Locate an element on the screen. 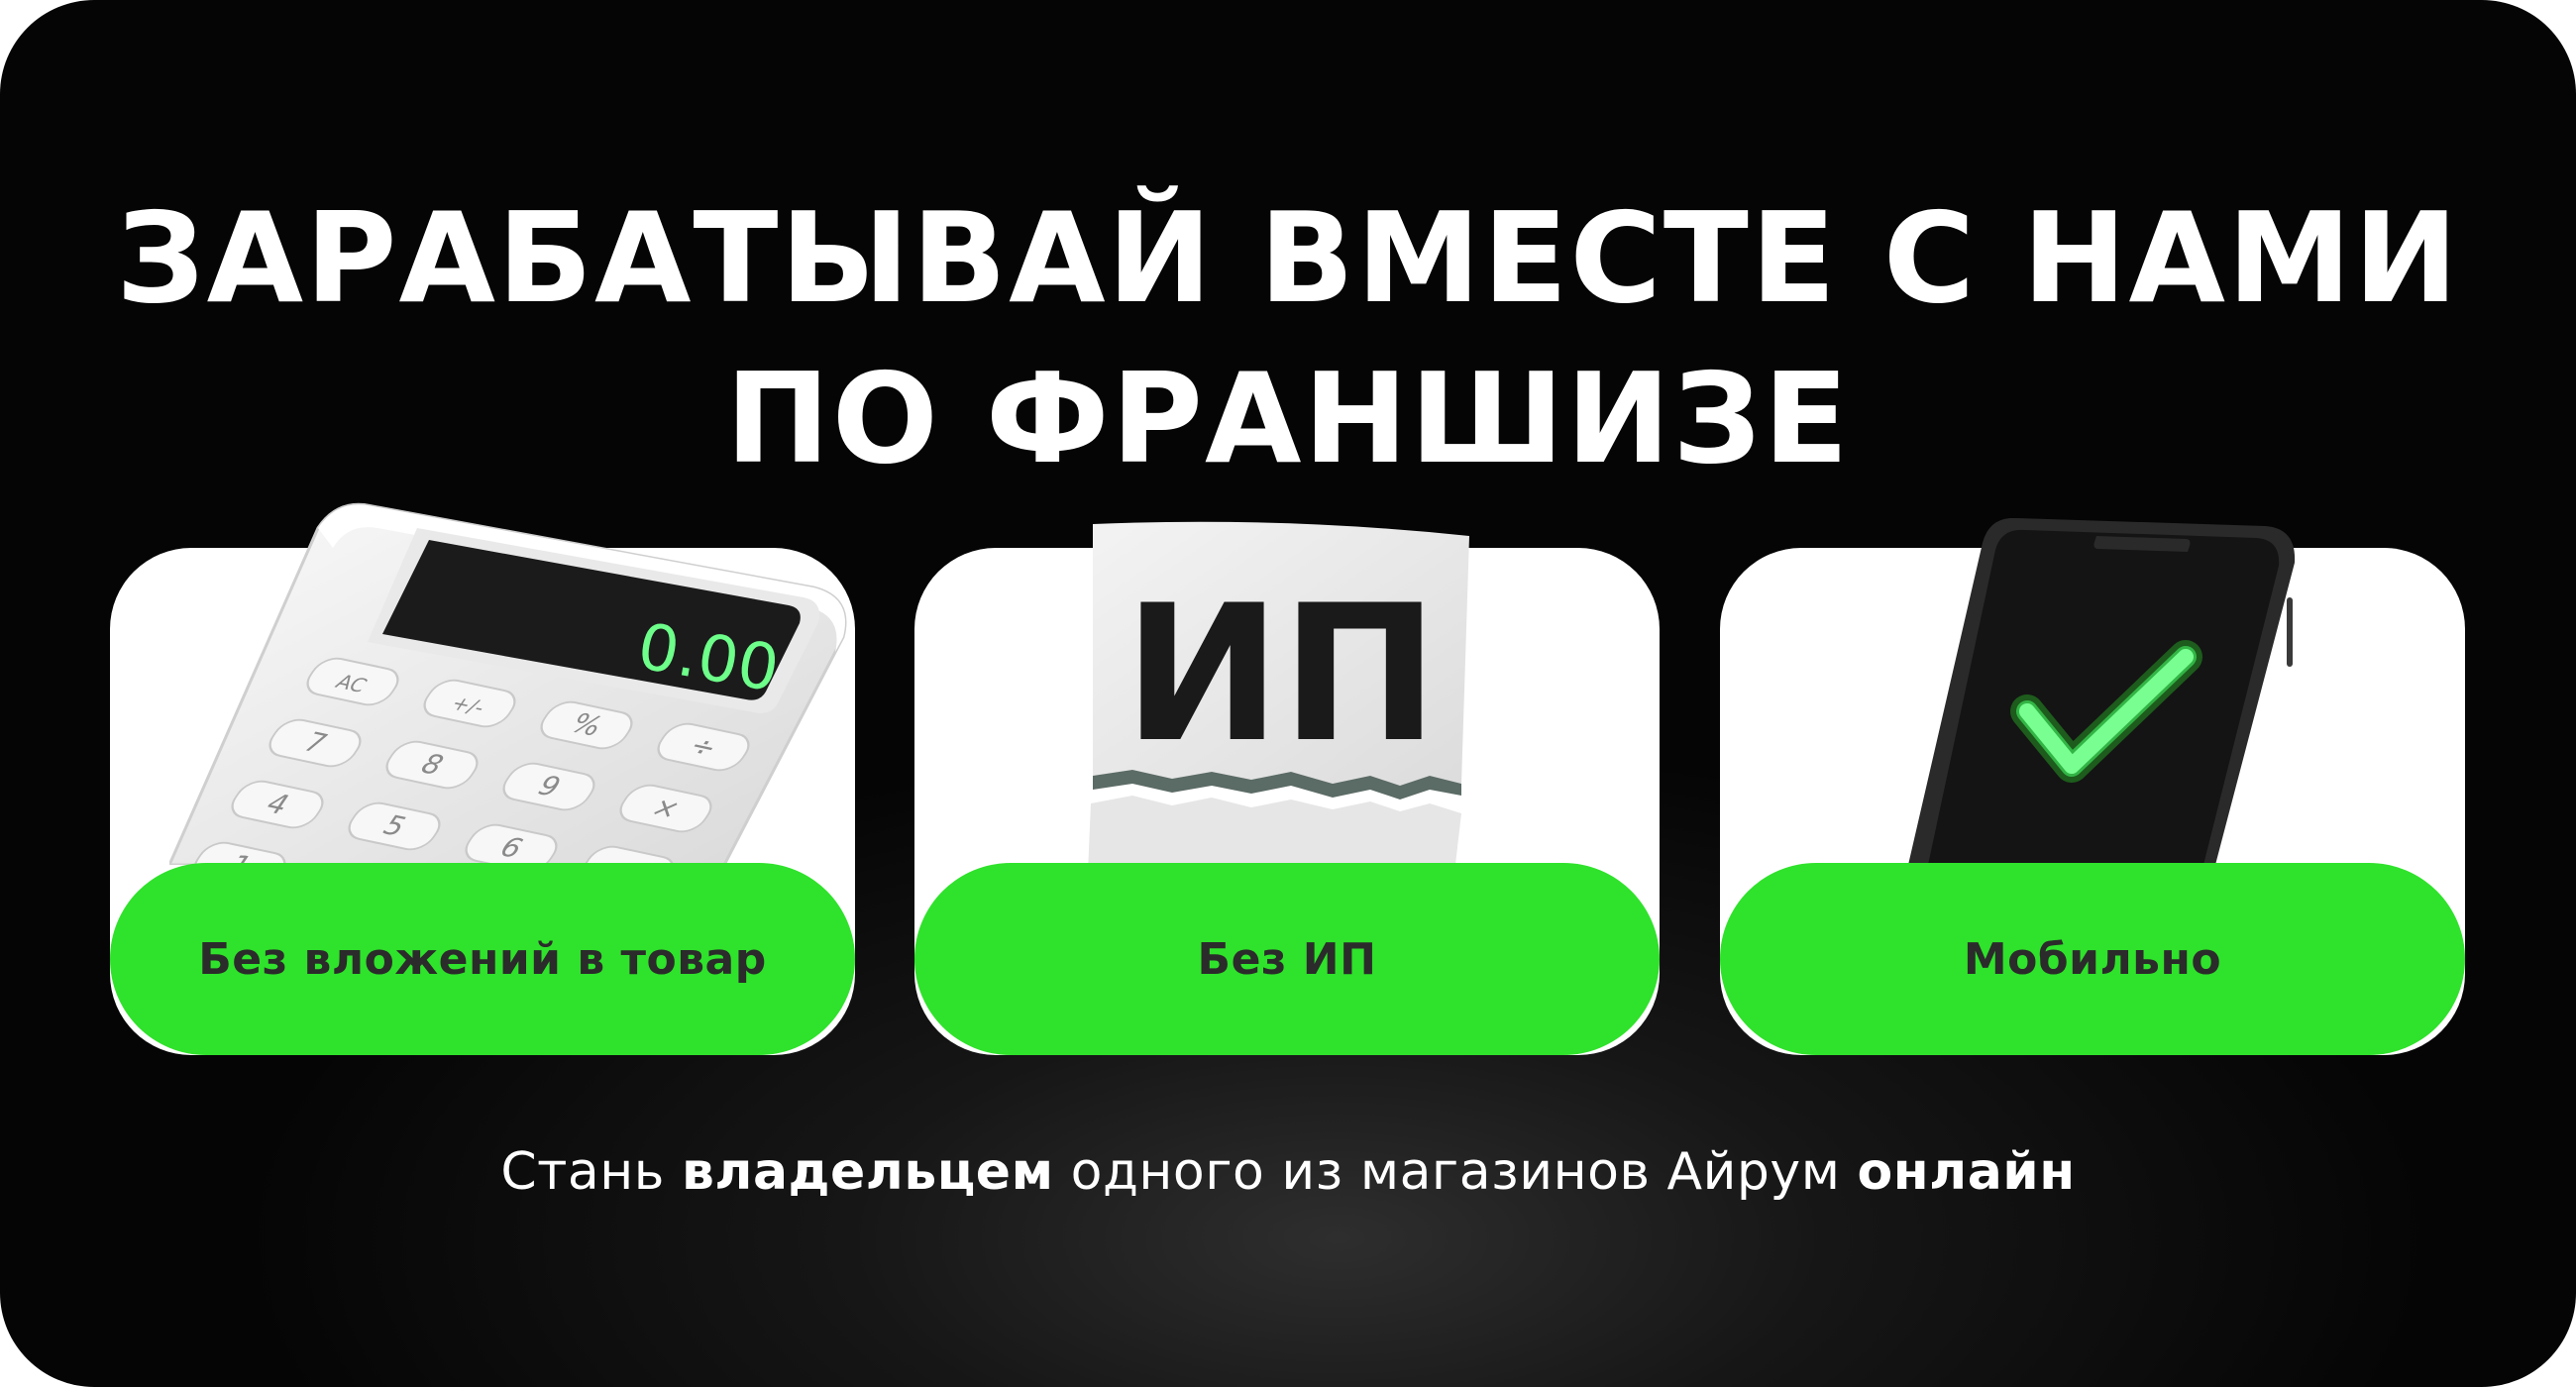 The width and height of the screenshot is (2576, 1387). subtitle-part-2: одного из магазинов Айрум is located at coordinates (1455, 1172).